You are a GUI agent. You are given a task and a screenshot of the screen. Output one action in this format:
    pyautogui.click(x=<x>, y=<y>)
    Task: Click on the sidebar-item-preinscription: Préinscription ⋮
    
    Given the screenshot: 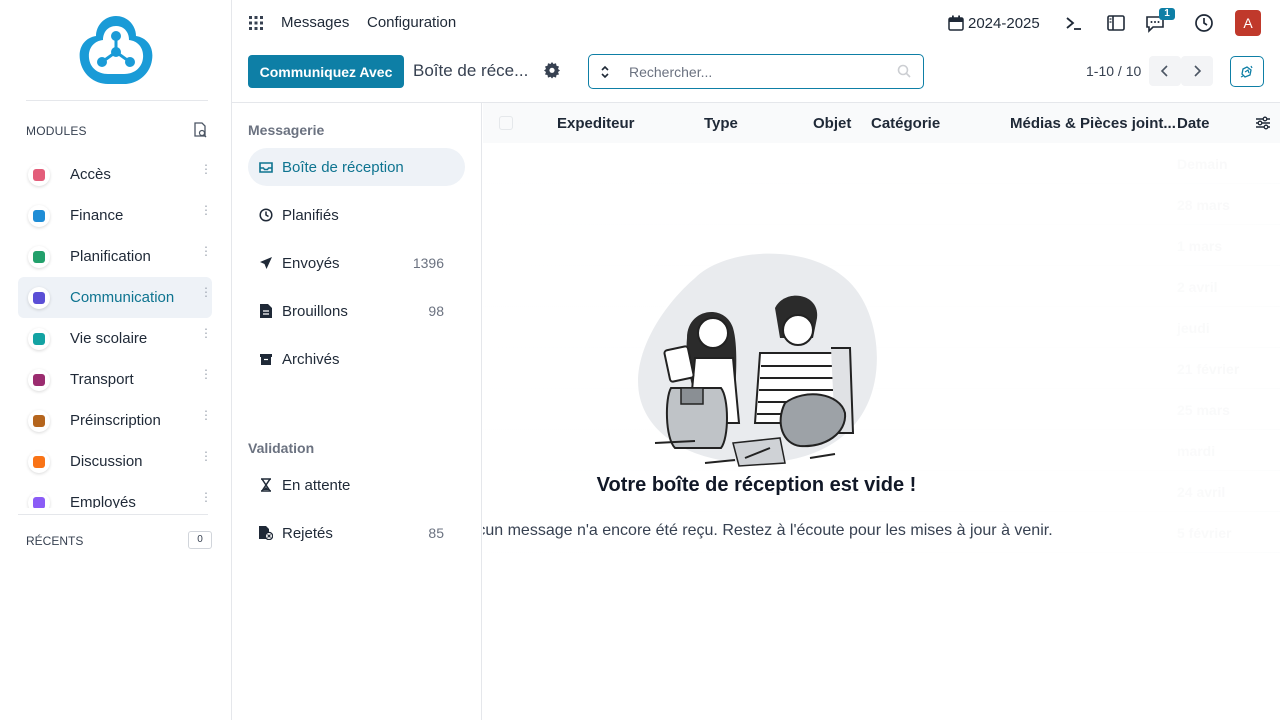 What is the action you would take?
    pyautogui.click(x=115, y=420)
    